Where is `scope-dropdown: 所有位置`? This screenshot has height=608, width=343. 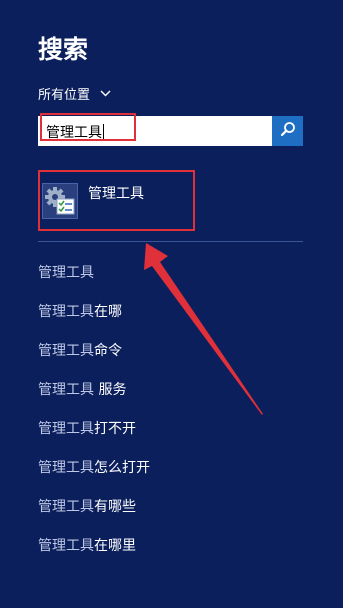 scope-dropdown: 所有位置 is located at coordinates (74, 93).